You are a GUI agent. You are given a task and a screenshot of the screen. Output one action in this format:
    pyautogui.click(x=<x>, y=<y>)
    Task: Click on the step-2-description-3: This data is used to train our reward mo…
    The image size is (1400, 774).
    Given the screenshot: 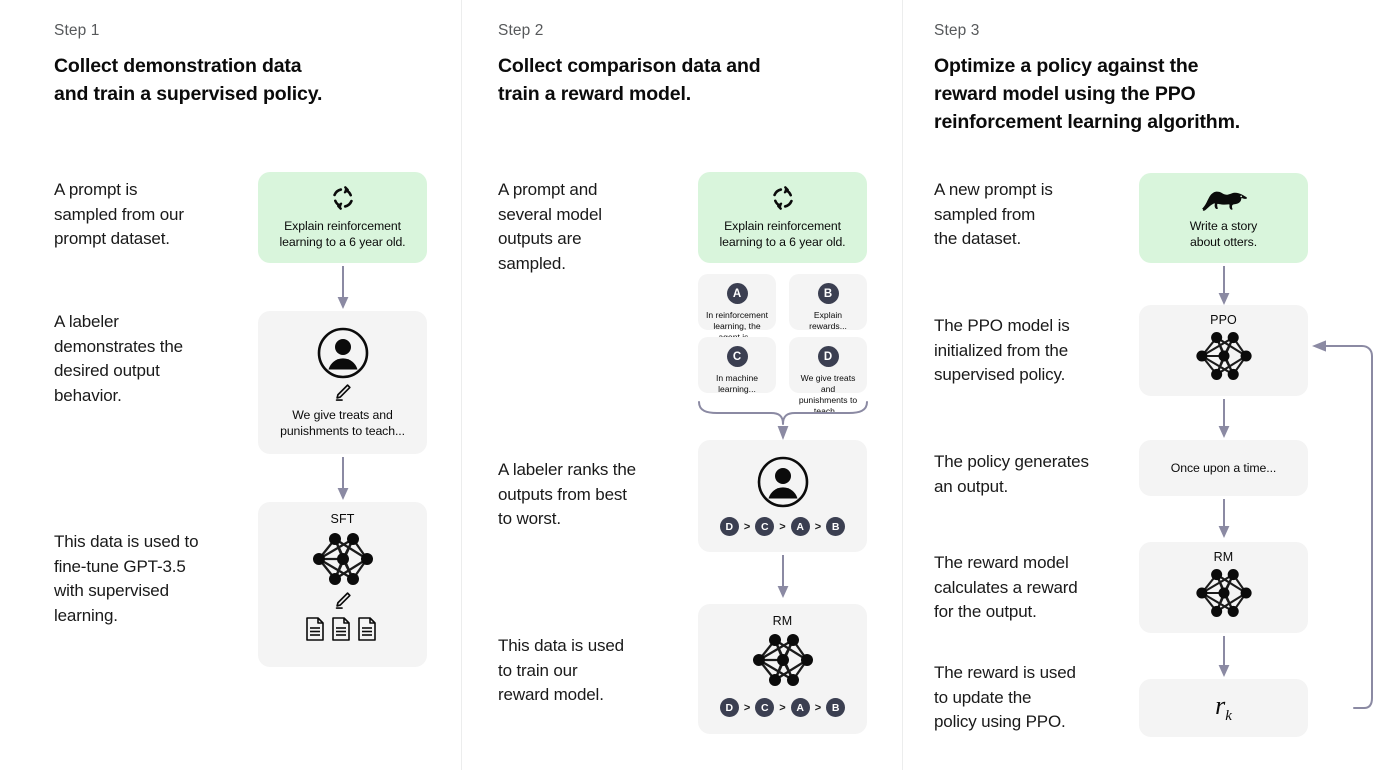 What is the action you would take?
    pyautogui.click(x=561, y=670)
    